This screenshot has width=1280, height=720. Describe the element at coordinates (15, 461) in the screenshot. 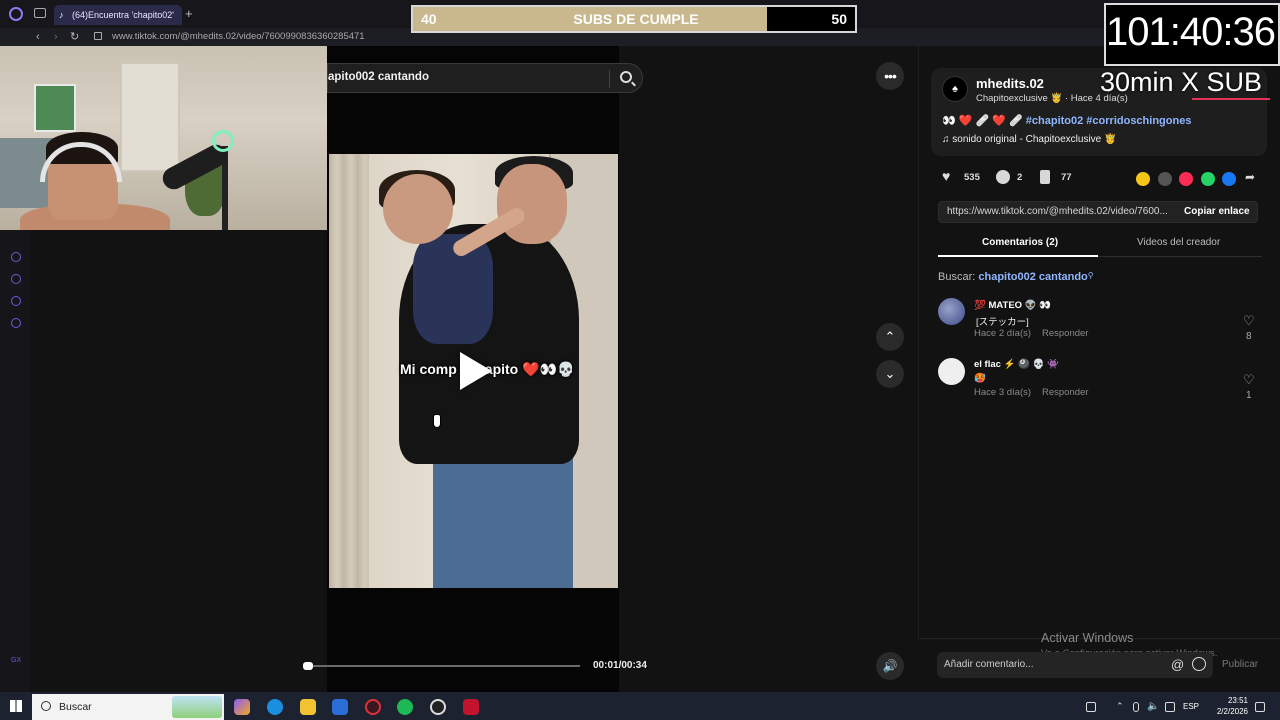

I see `browser-sidebar` at that location.